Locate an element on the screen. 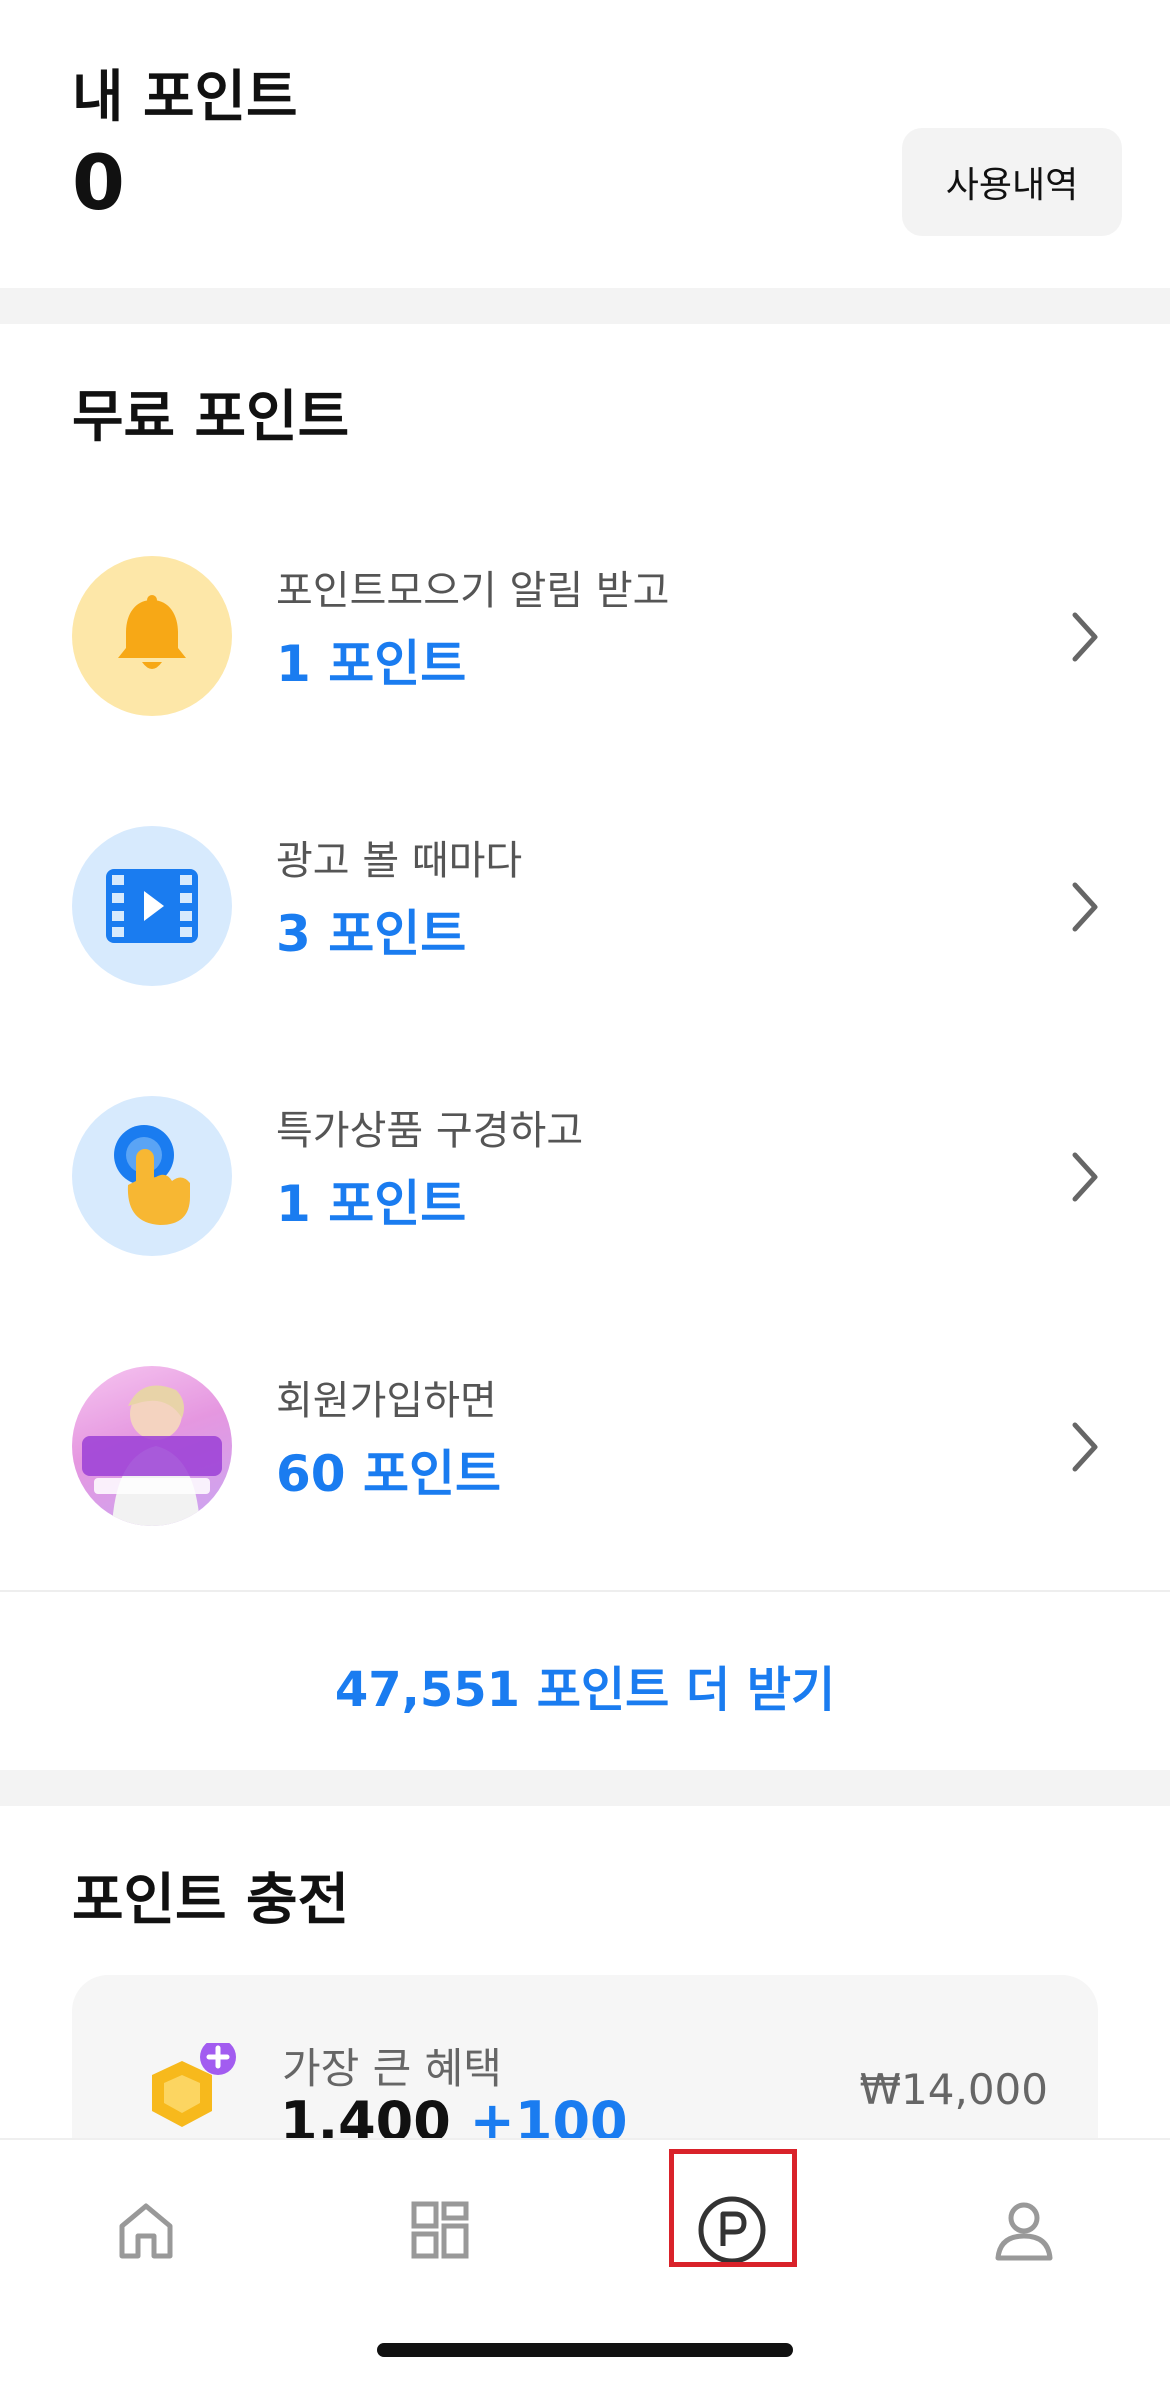  more-points-link: 47,551 포인트 더 받기 is located at coordinates (585, 1685).